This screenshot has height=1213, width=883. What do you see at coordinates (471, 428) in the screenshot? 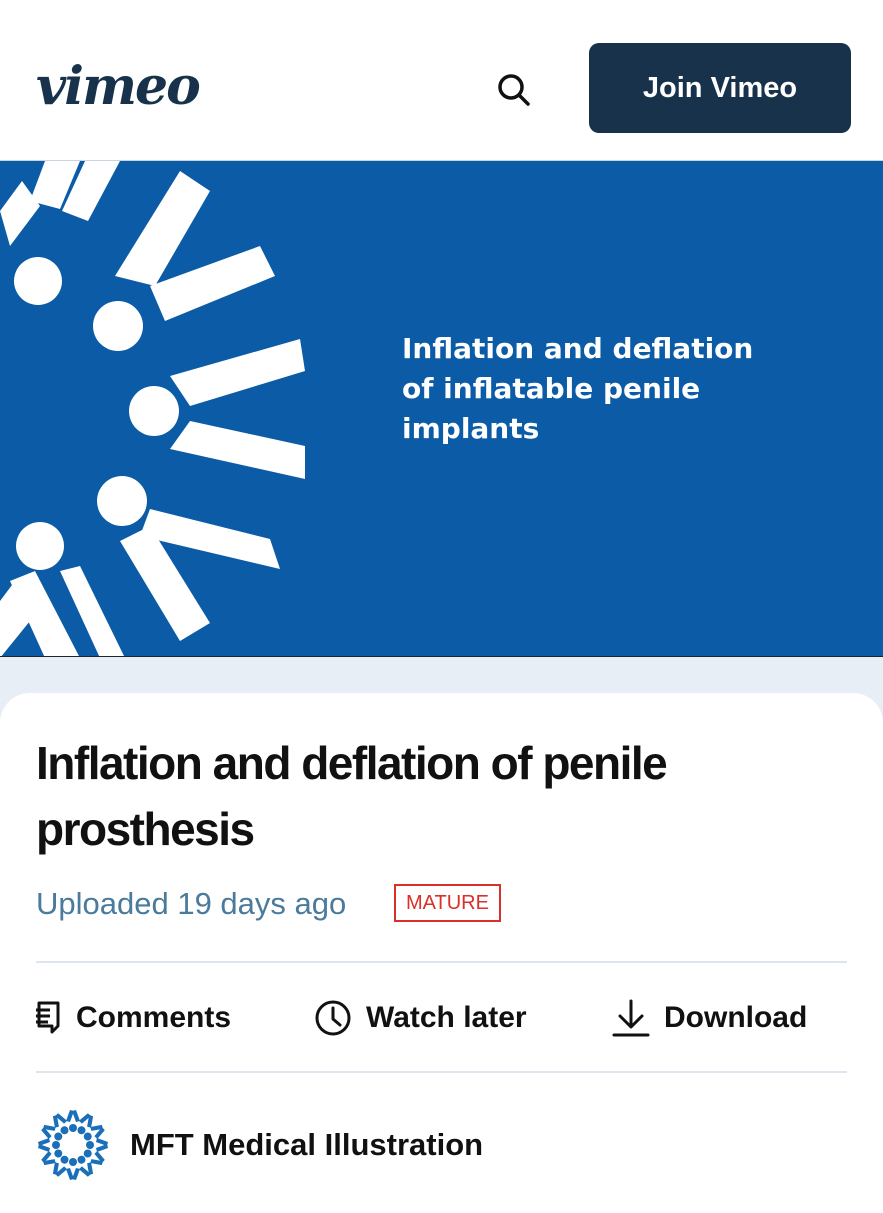
I see `video-poster-title-line: implants` at bounding box center [471, 428].